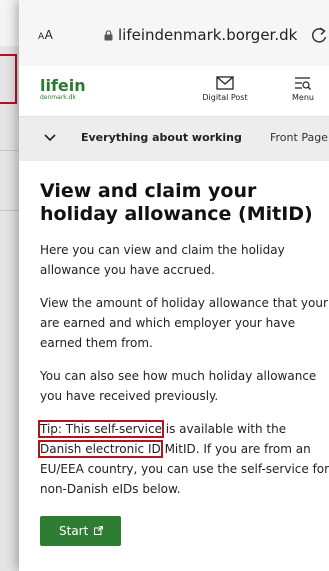 The image size is (329, 571). What do you see at coordinates (303, 83) in the screenshot?
I see `menu-search-icon` at bounding box center [303, 83].